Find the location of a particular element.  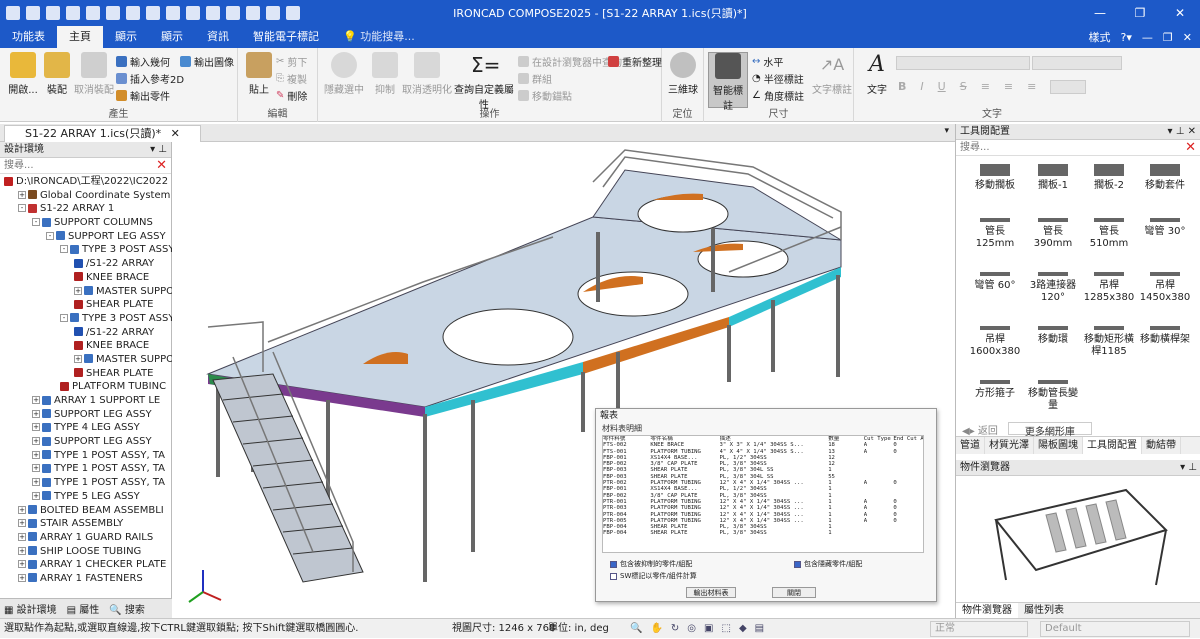

catalog-item: 管長 390mm is located at coordinates (1053, 234).